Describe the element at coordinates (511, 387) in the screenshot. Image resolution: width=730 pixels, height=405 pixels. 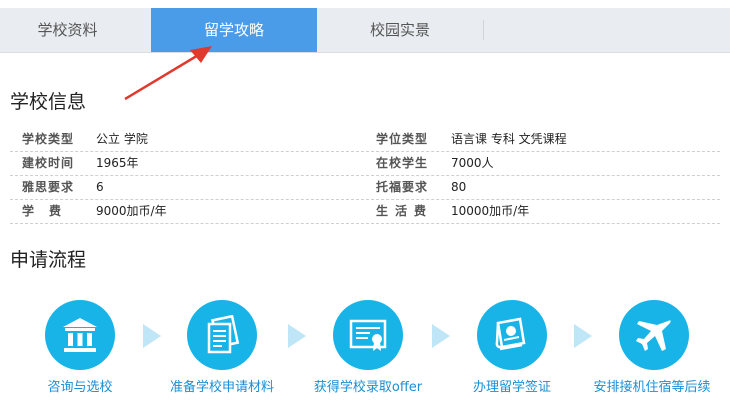
I see `step-label: 办理留学签证` at that location.